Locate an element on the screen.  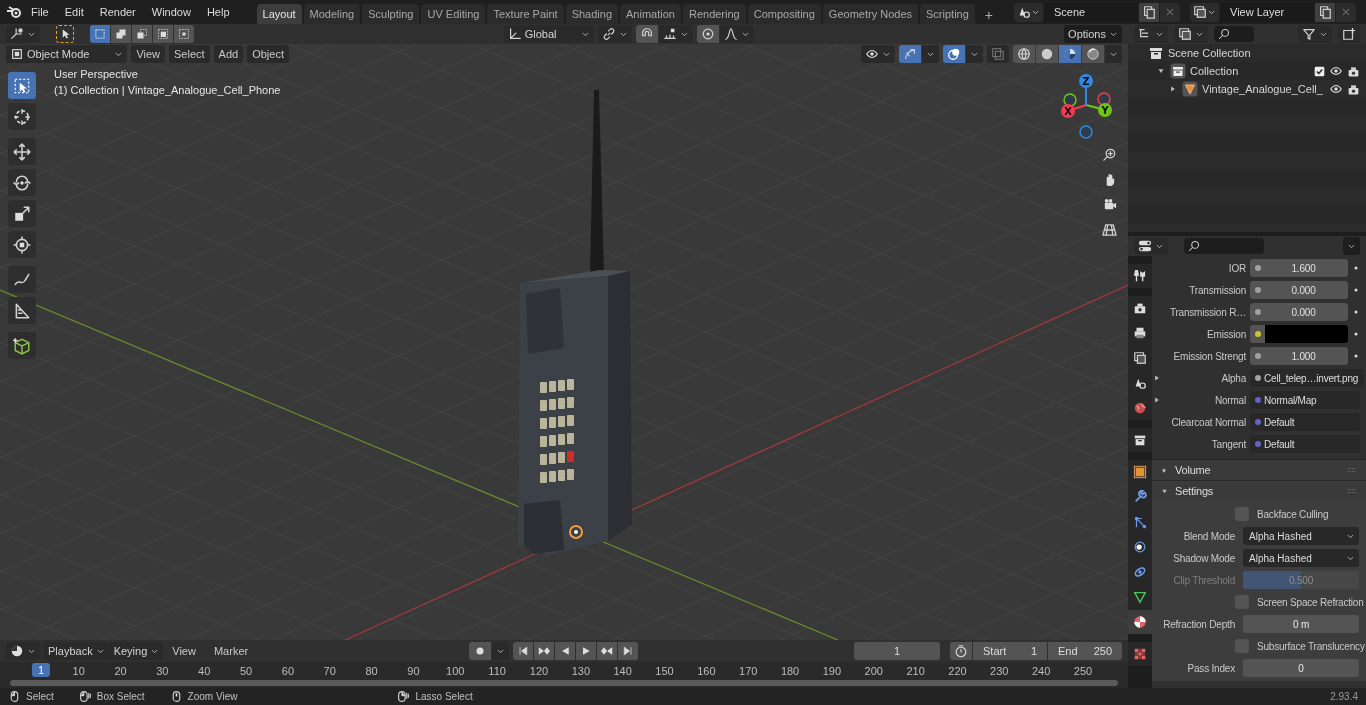
view-layer-field: View Layer is located at coordinates (1267, 12).